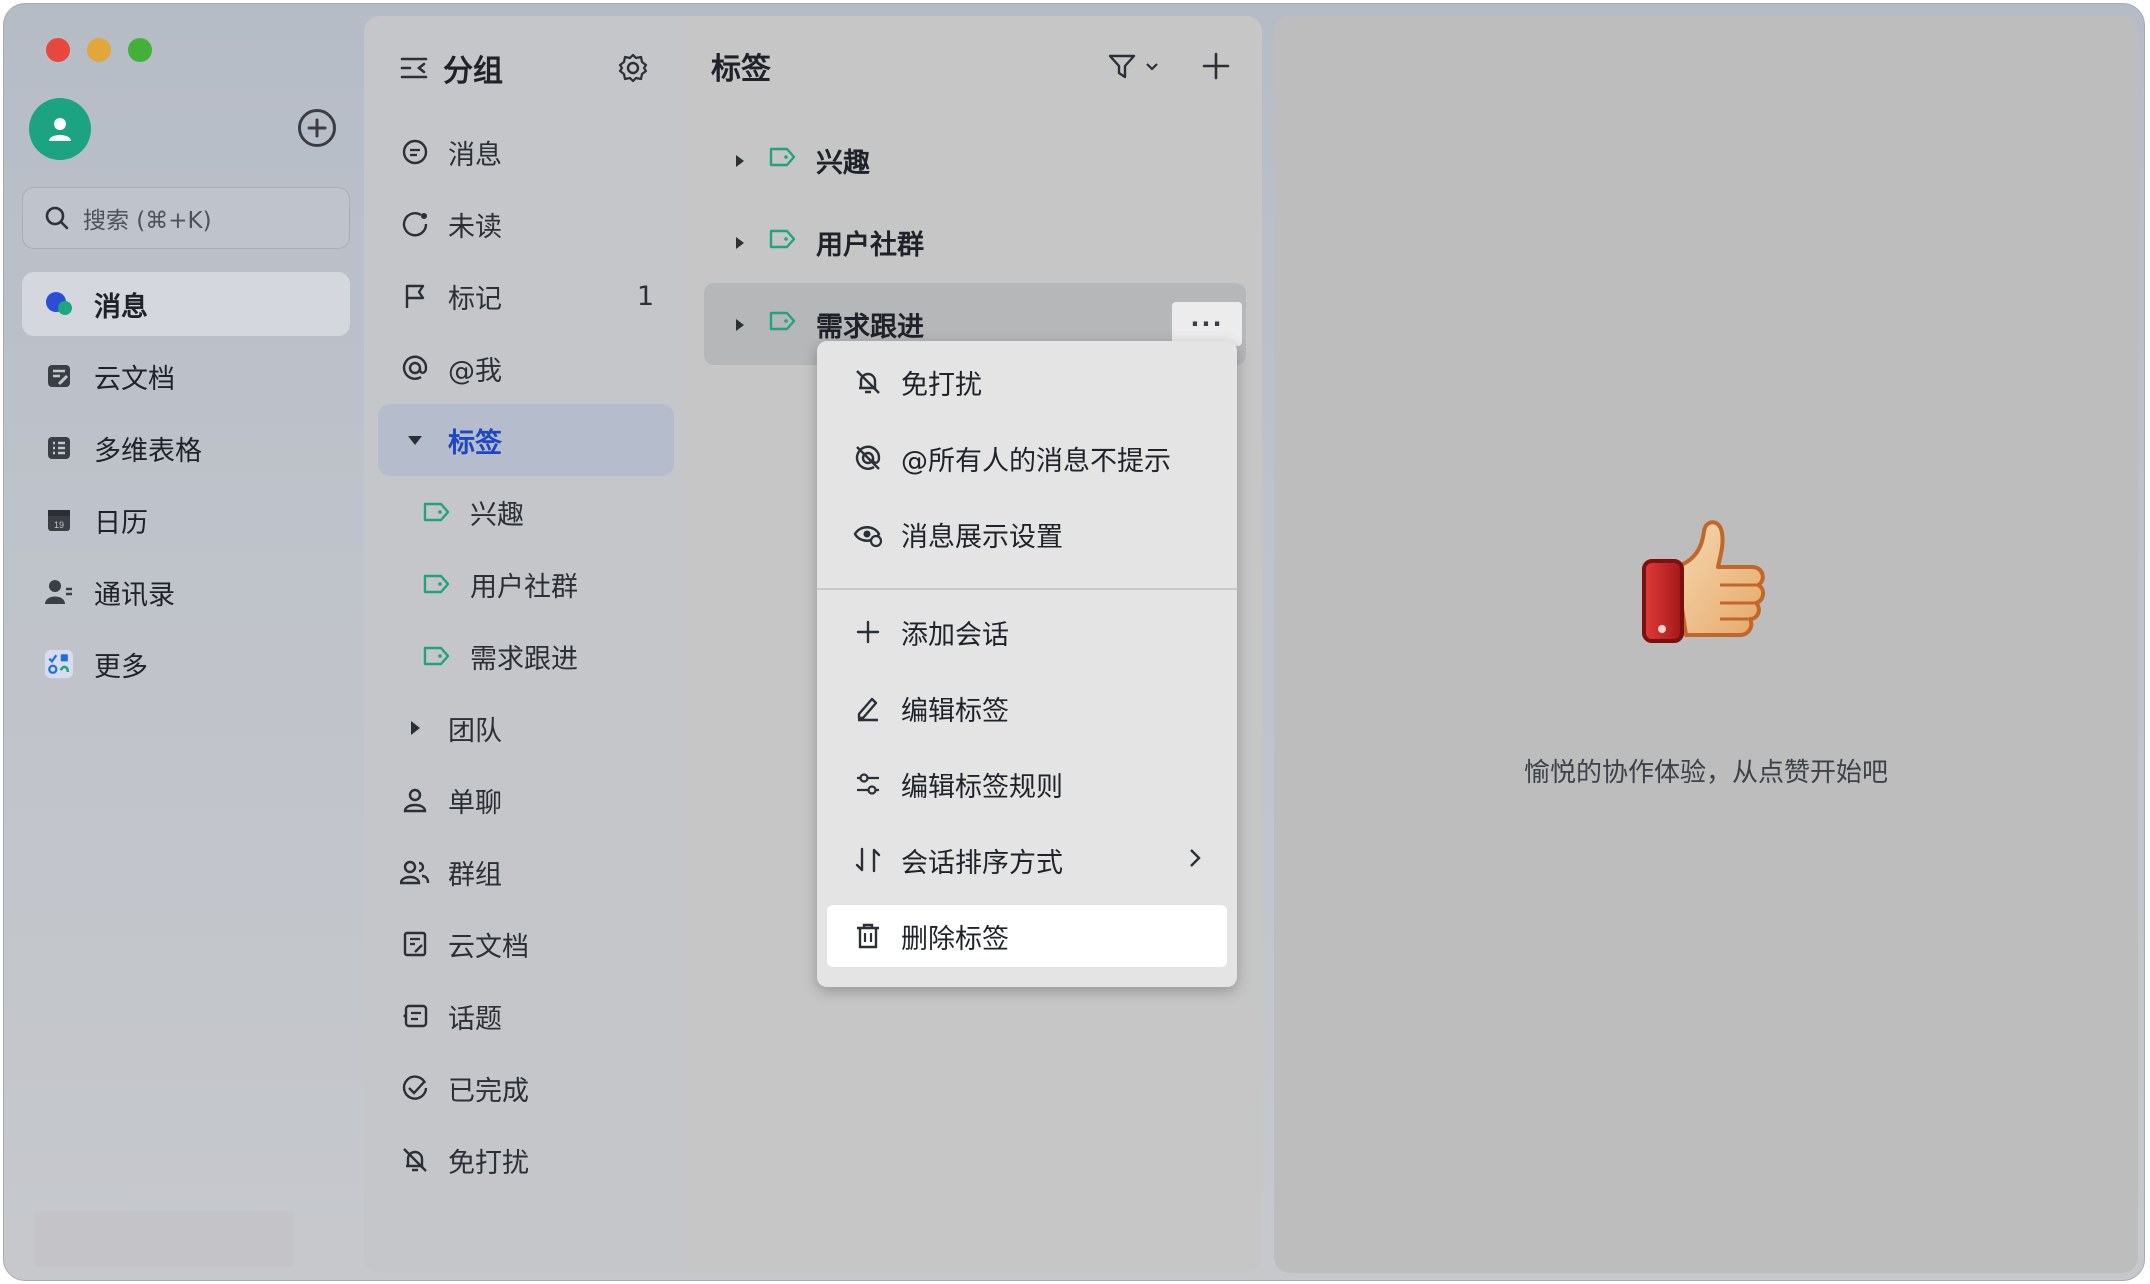 The width and height of the screenshot is (2150, 1284). Describe the element at coordinates (488, 947) in the screenshot. I see `group-item-label: 云文档` at that location.